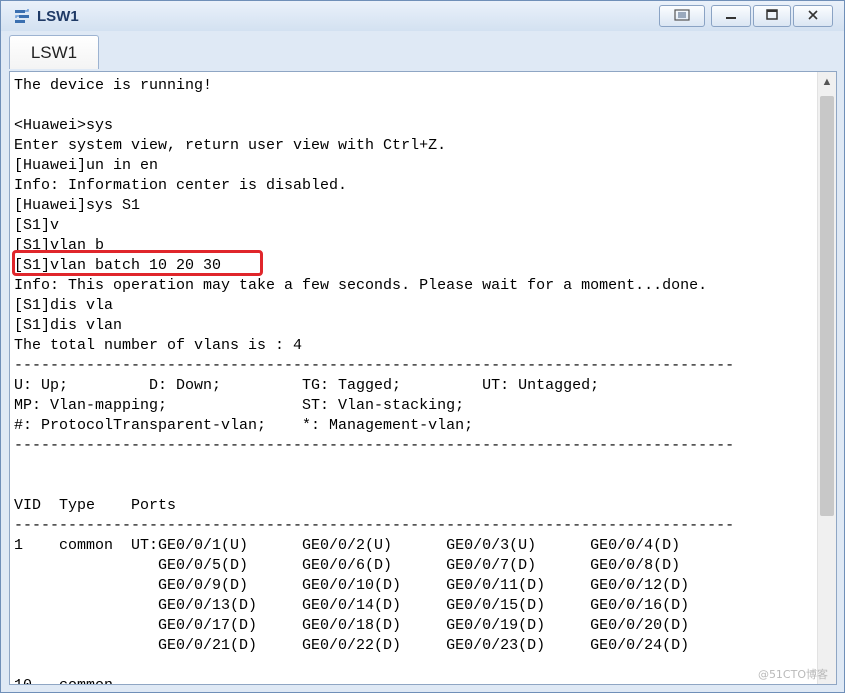  Describe the element at coordinates (422, 16) in the screenshot. I see `title-bar: LSW1` at that location.